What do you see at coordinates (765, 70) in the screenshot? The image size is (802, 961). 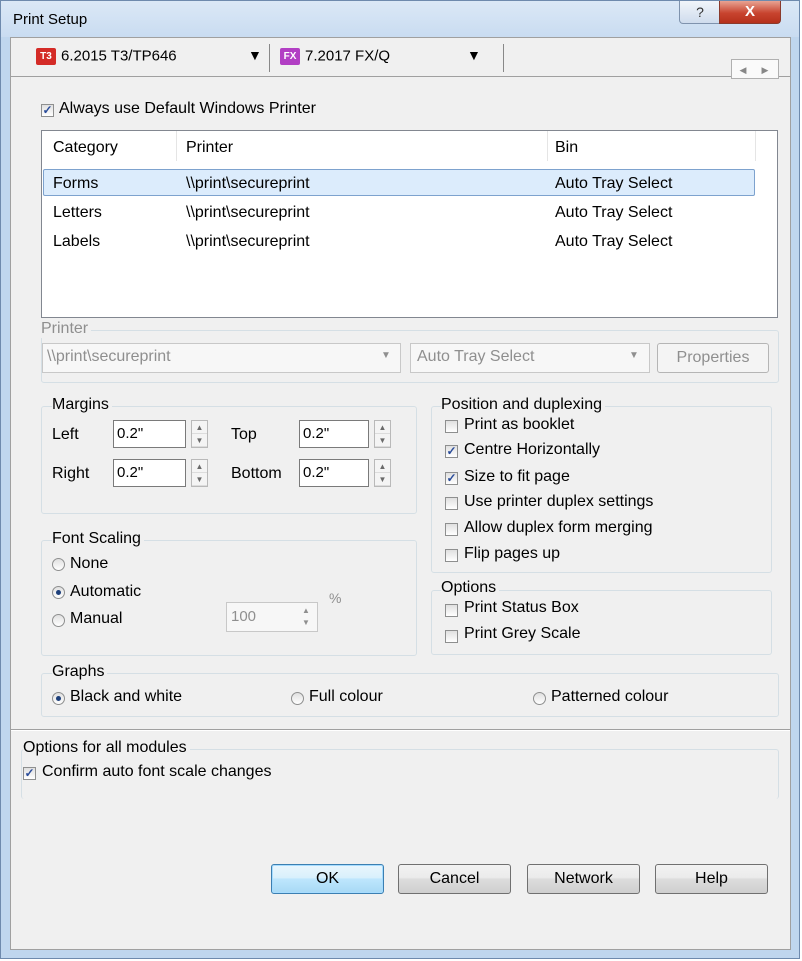 I see `tab-scroll-right-icon: ▶` at bounding box center [765, 70].